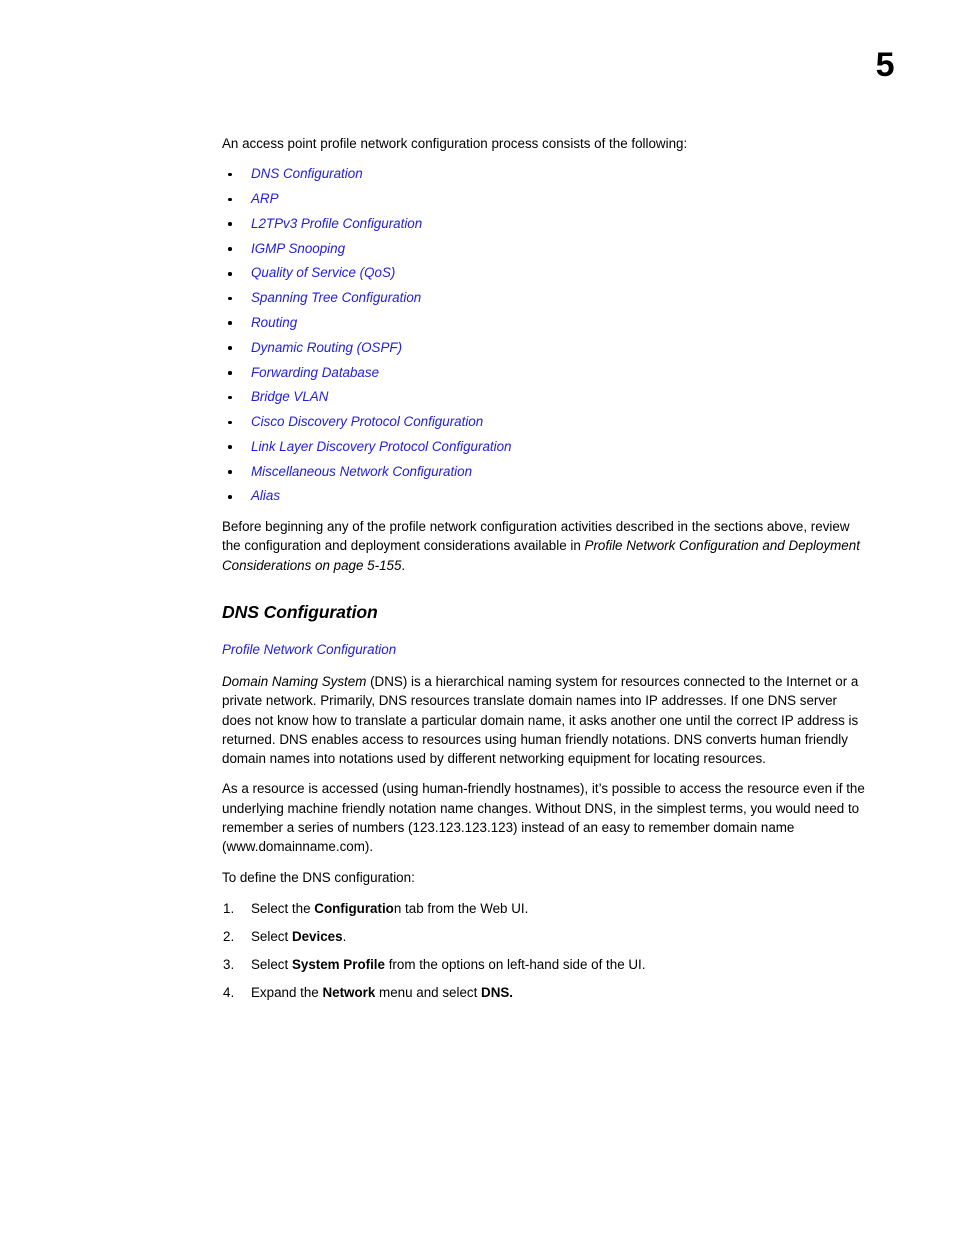 The height and width of the screenshot is (1235, 954). I want to click on step-3-ui-target: System Profile, so click(338, 964).